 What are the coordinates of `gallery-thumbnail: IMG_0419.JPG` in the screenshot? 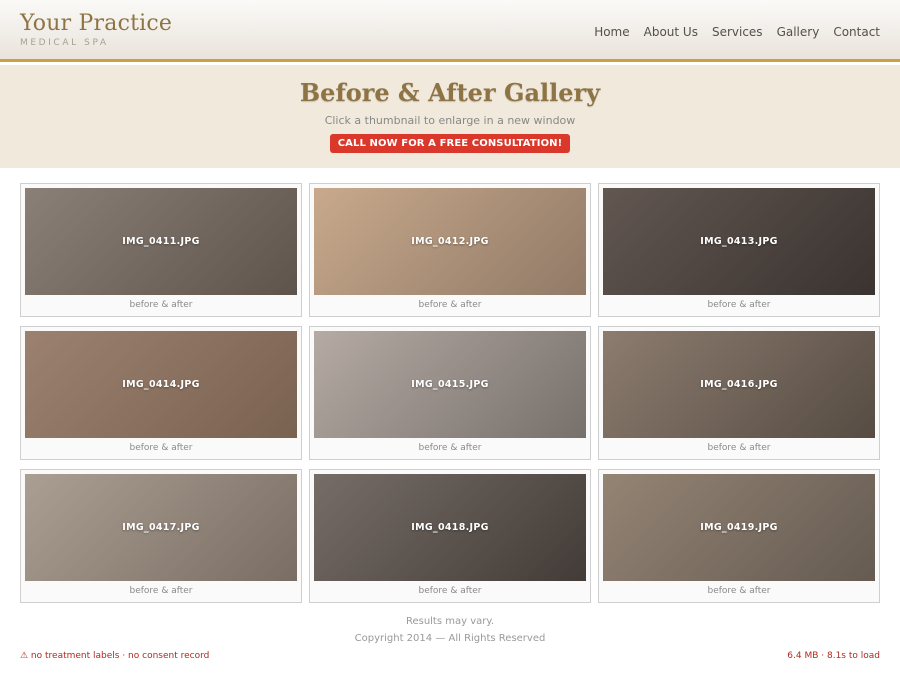 It's located at (739, 527).